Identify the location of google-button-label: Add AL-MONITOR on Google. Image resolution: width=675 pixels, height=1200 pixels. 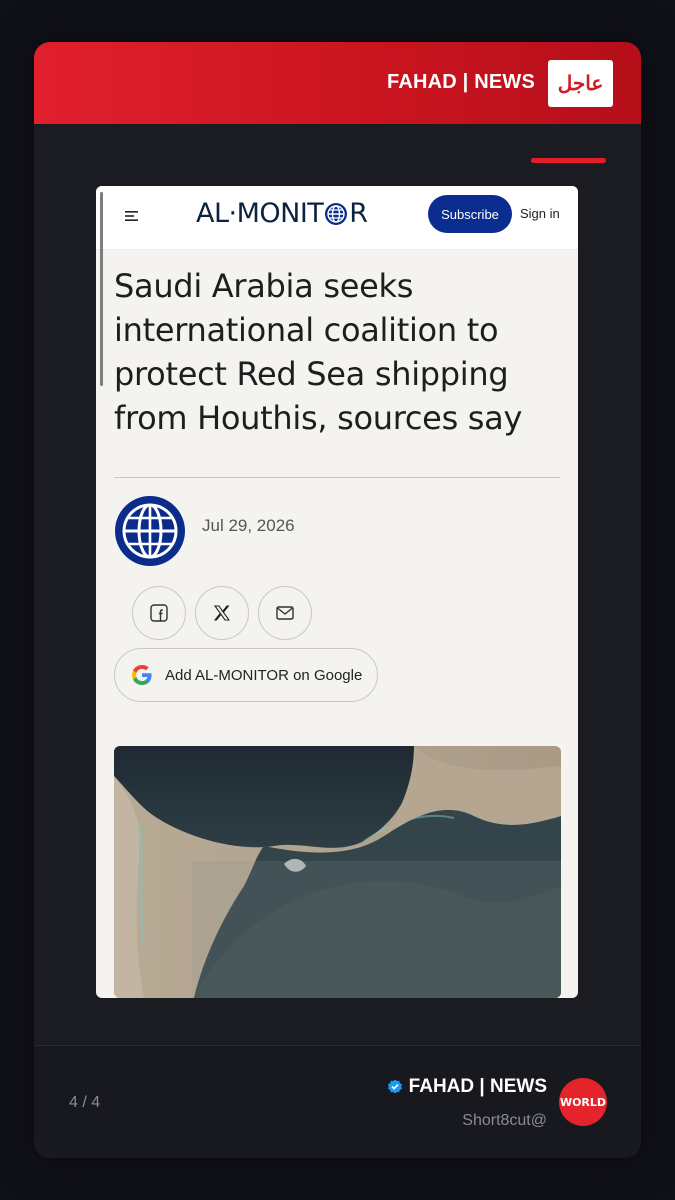
(264, 675).